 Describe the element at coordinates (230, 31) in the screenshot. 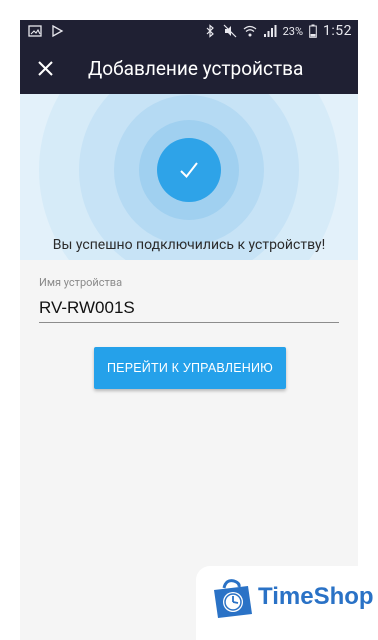

I see `mute-icon` at that location.